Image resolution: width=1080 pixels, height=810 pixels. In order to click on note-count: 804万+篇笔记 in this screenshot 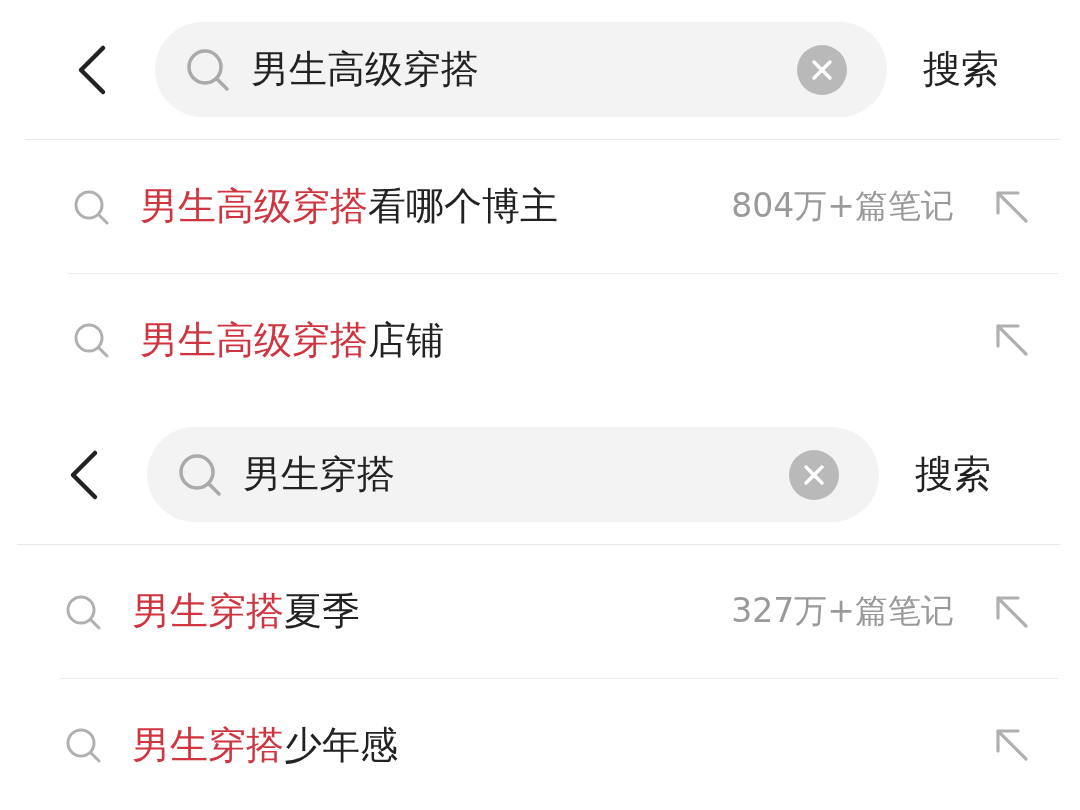, I will do `click(842, 206)`.